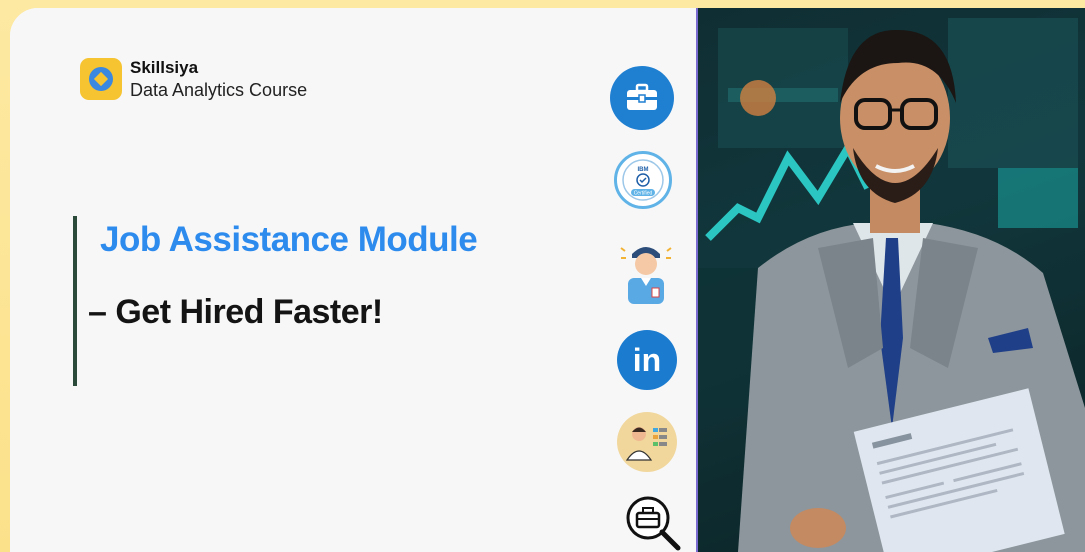  What do you see at coordinates (643, 170) in the screenshot?
I see `svg-text: IBM` at bounding box center [643, 170].